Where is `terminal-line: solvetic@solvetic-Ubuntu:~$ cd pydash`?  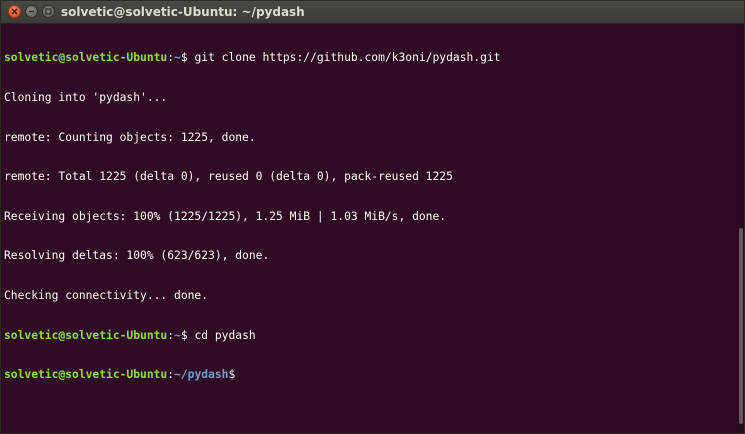 terminal-line: solvetic@solvetic-Ubuntu:~$ cd pydash is located at coordinates (370, 335).